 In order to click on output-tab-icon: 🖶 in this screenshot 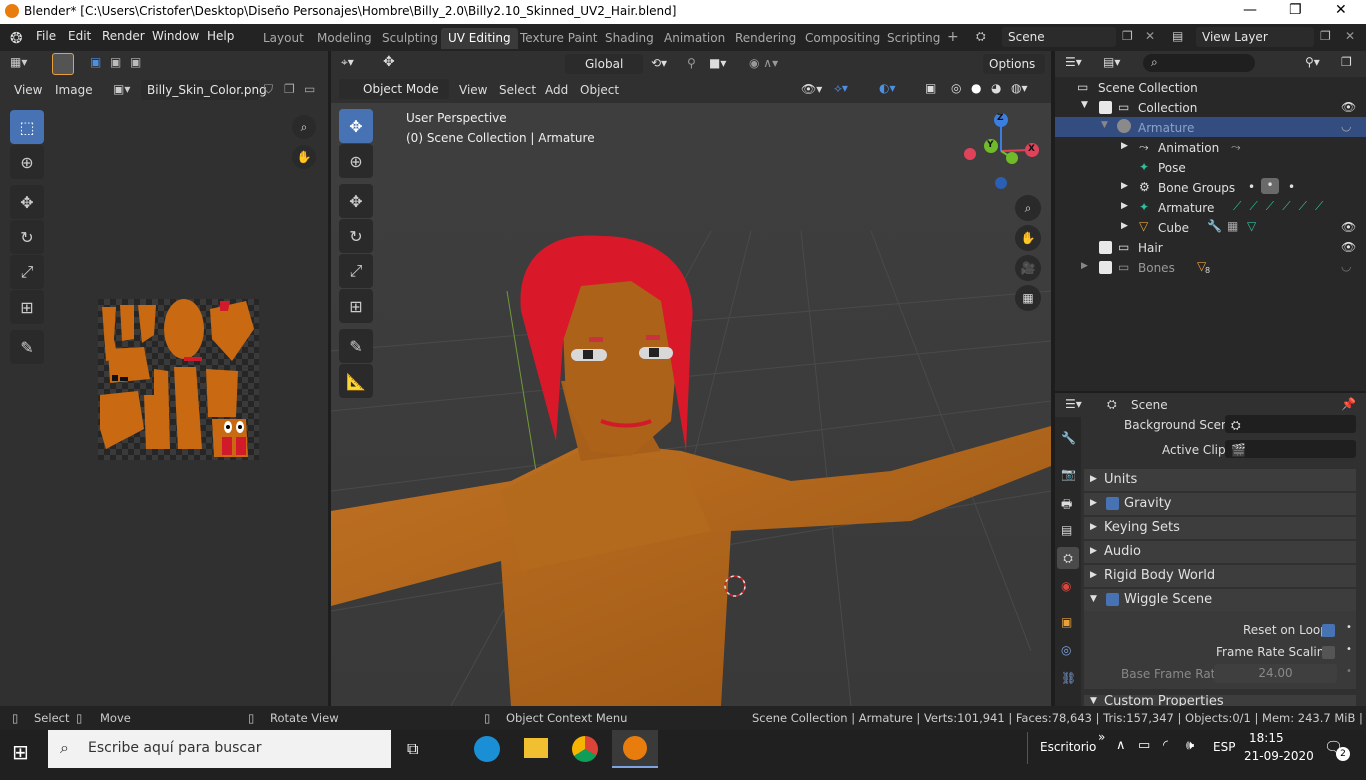, I will do `click(1066, 505)`.